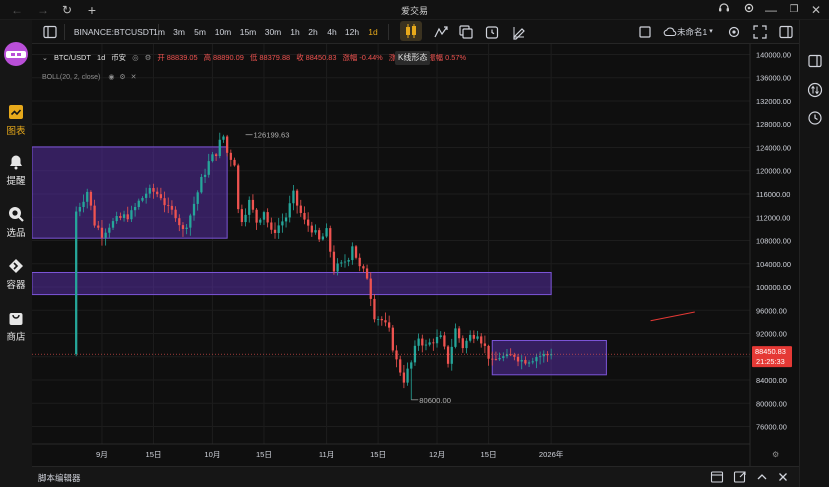  What do you see at coordinates (16, 224) in the screenshot?
I see `nav-item-screener: 选品` at bounding box center [16, 224].